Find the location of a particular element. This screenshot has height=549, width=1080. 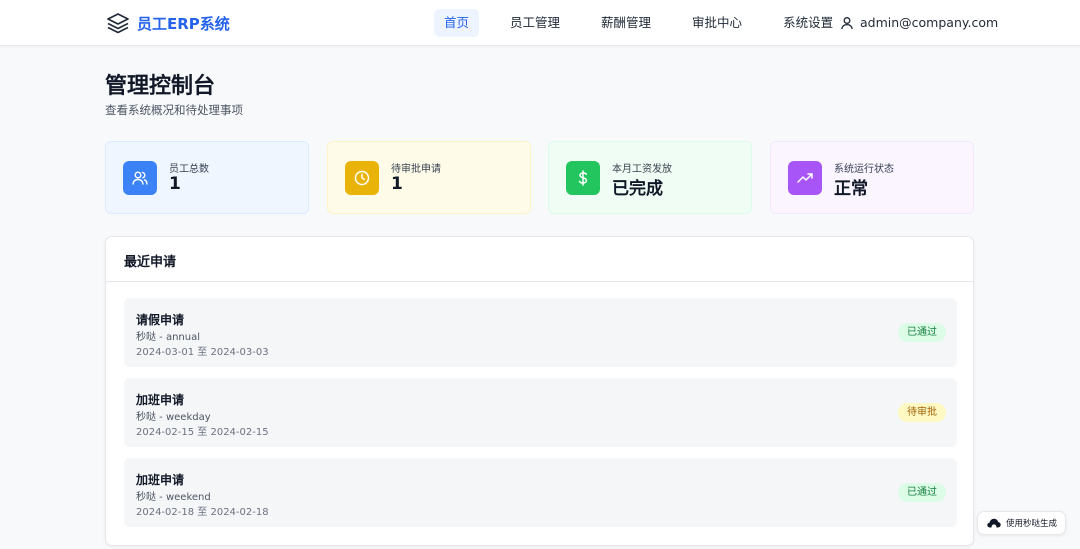

request-date-range: 2024-02-15 至 2024-02-15 is located at coordinates (202, 432).